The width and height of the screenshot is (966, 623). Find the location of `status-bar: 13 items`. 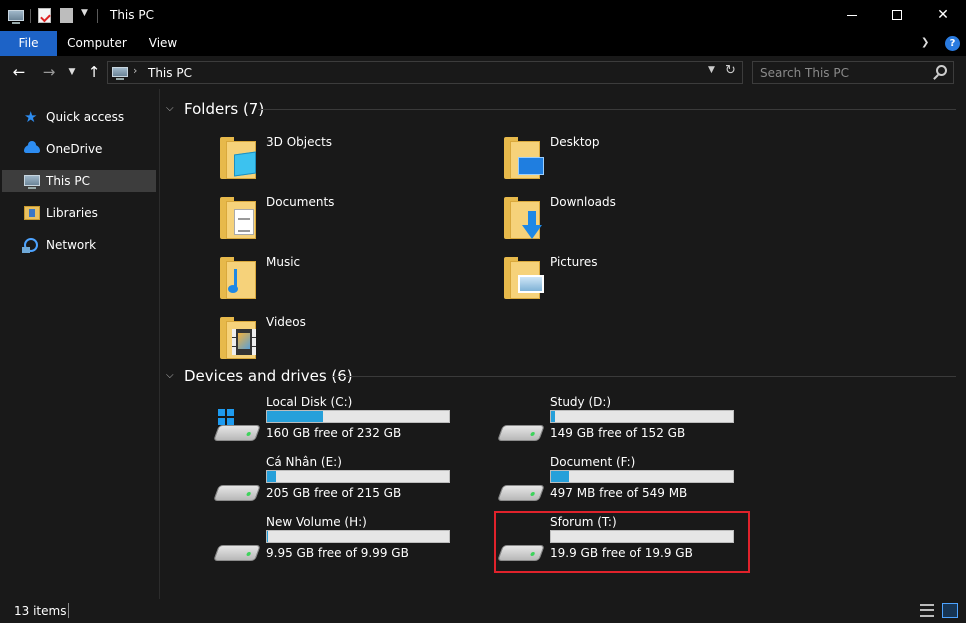

status-bar: 13 items is located at coordinates (483, 611).